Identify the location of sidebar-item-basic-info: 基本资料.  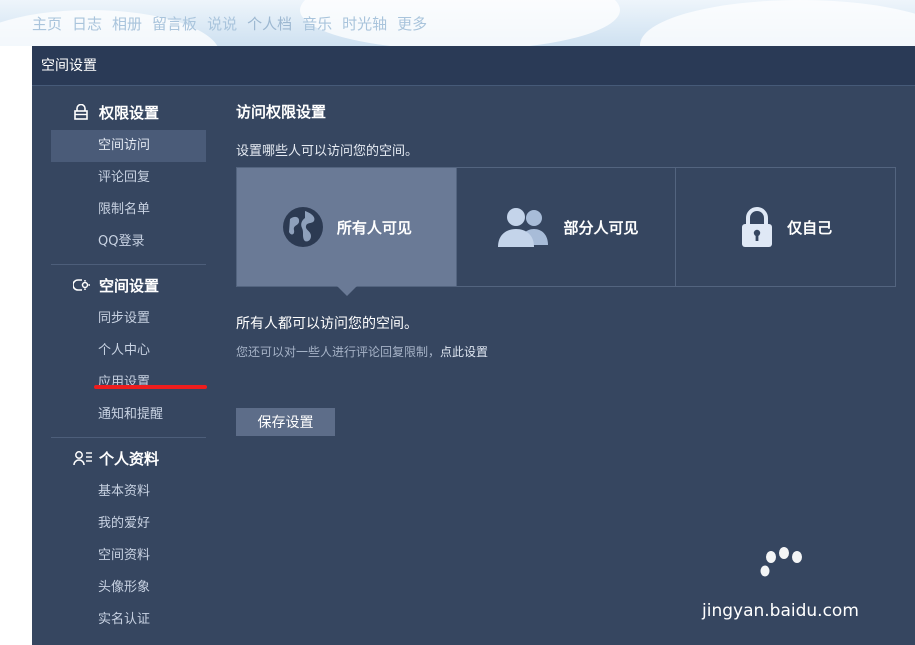
(128, 492).